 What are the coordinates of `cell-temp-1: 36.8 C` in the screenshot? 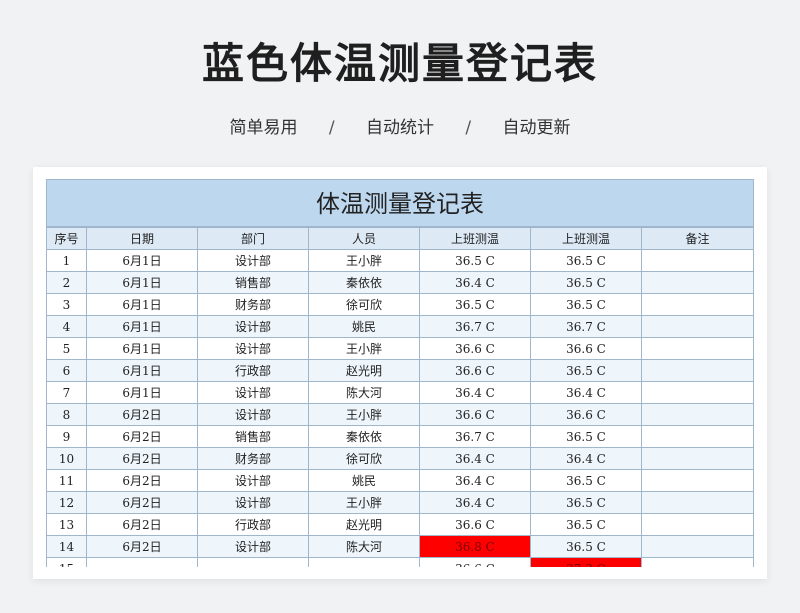 It's located at (475, 546).